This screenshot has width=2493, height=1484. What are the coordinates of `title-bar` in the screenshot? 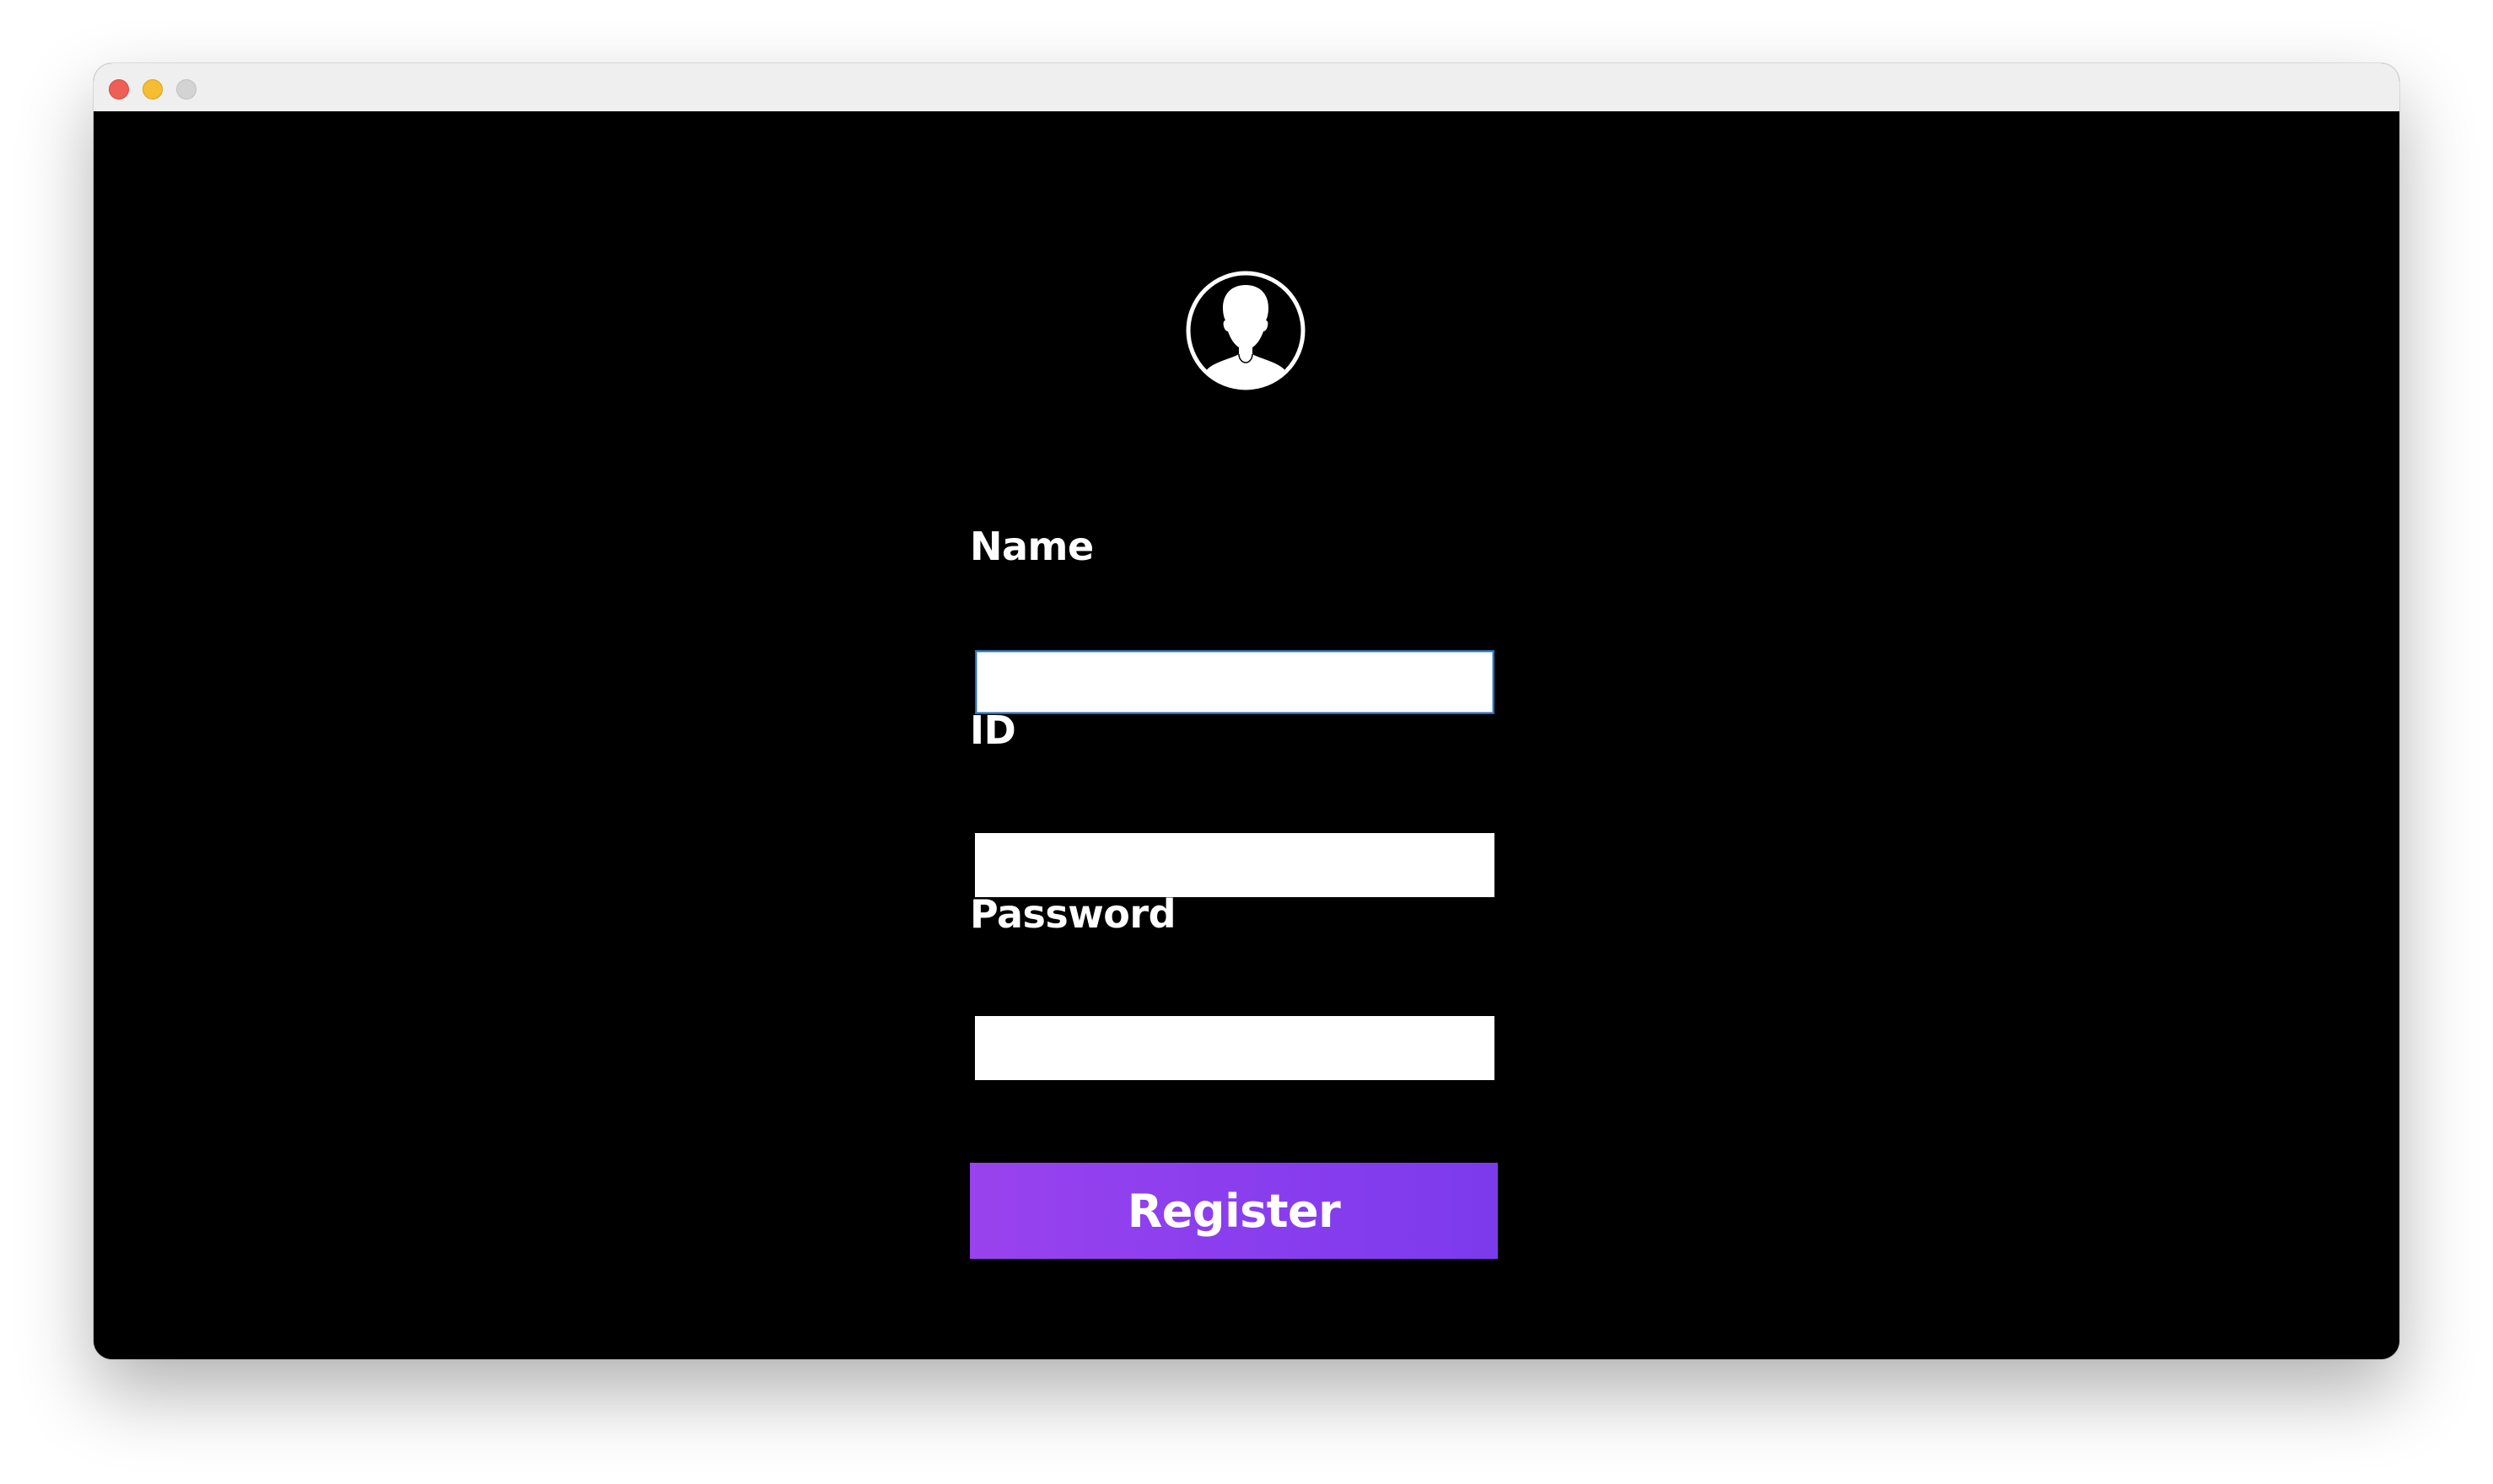 It's located at (1246, 87).